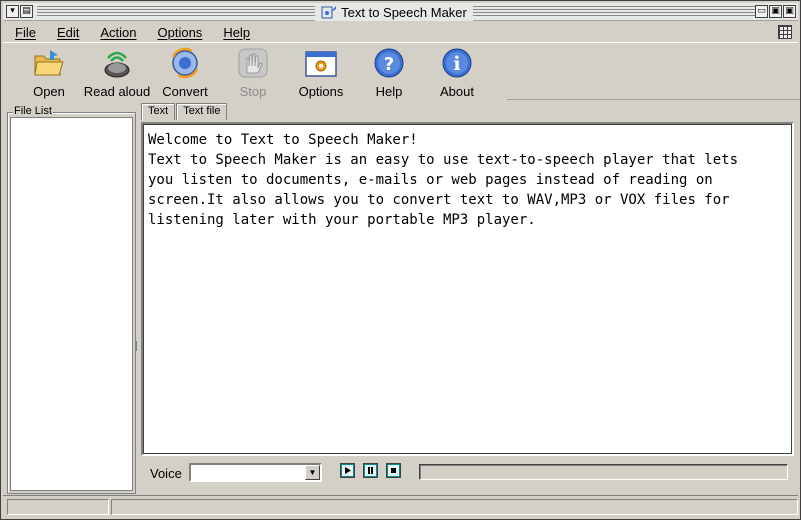 The height and width of the screenshot is (520, 801). I want to click on file-list-panel: File List, so click(71, 299).